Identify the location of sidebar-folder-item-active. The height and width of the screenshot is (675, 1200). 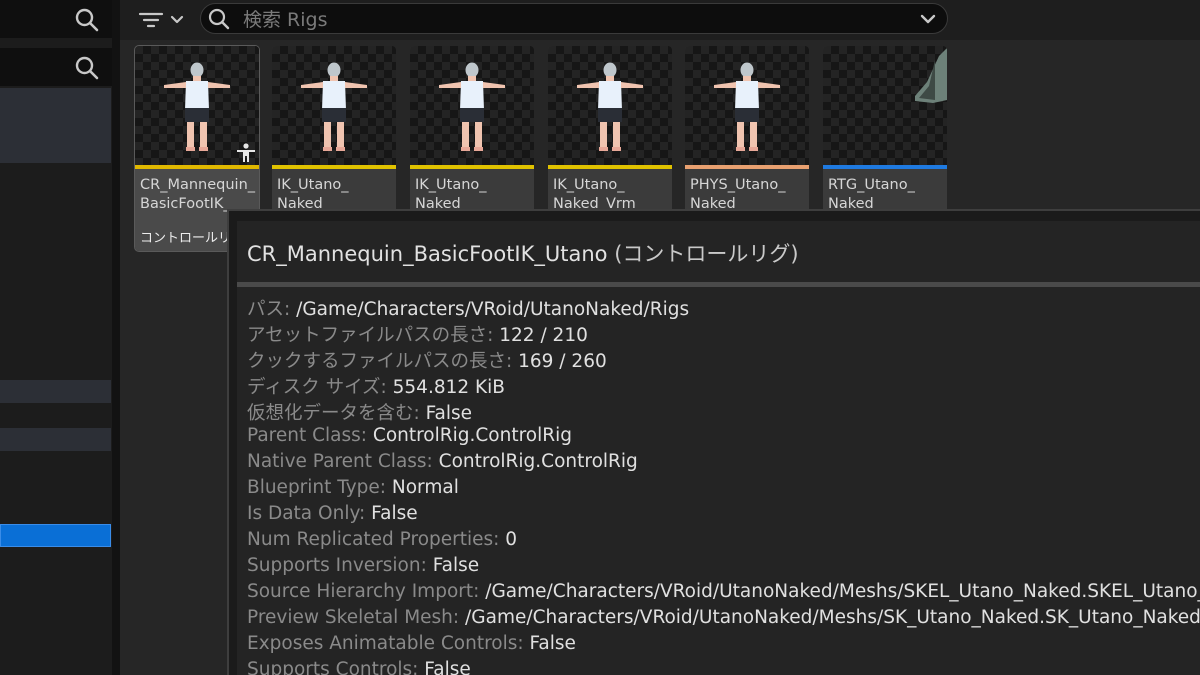
(55, 535).